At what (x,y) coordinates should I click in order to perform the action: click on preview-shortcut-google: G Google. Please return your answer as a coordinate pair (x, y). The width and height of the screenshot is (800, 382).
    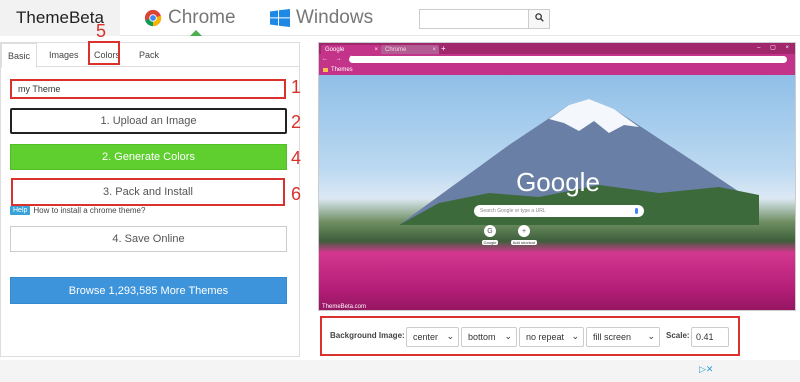
    Looking at the image, I should click on (490, 235).